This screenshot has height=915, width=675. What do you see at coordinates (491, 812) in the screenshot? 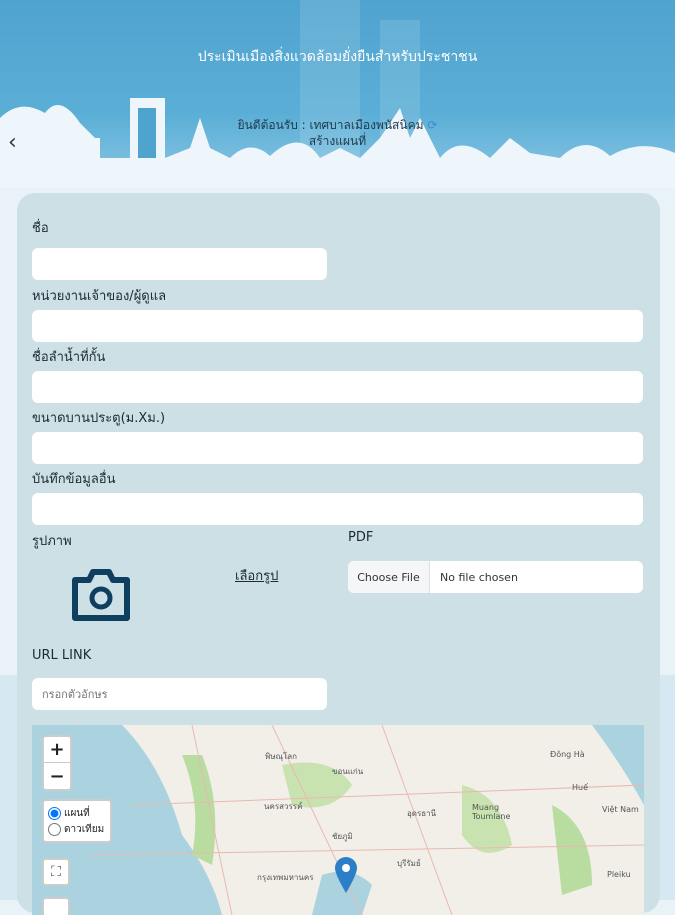
I see `map-place-label: Muang Toumlane` at bounding box center [491, 812].